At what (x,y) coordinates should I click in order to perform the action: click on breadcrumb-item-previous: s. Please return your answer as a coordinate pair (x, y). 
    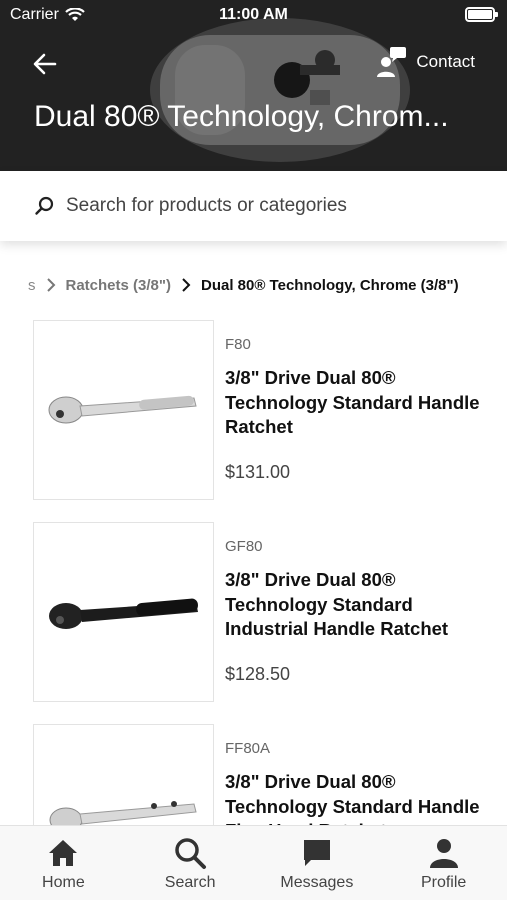
    Looking at the image, I should click on (32, 285).